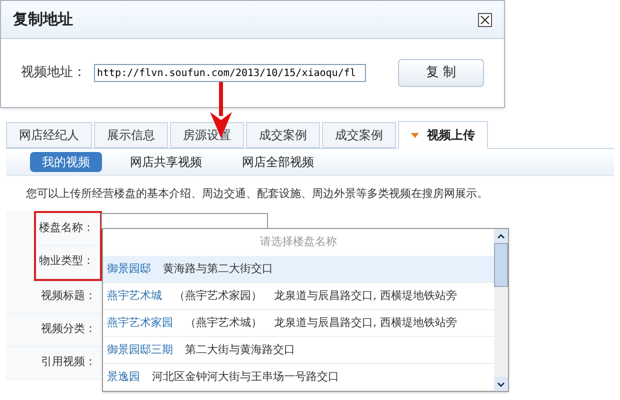 This screenshot has height=400, width=620. I want to click on subtab: 网店全部视频, so click(278, 162).